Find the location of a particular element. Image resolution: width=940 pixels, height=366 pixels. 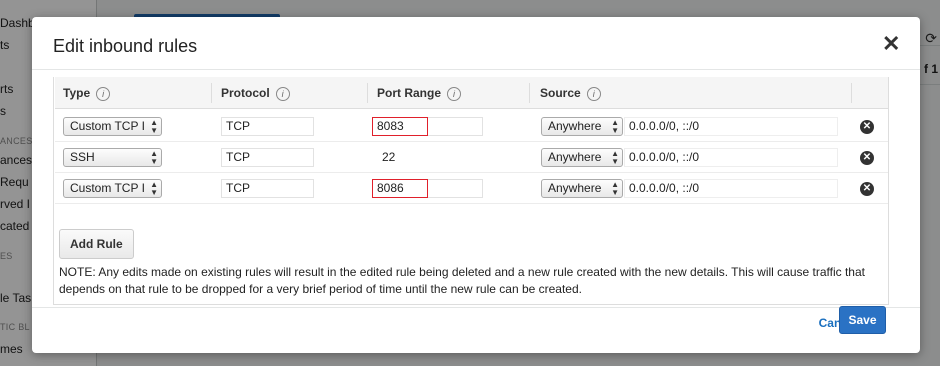

header-port-range: Port Range i is located at coordinates (419, 93).